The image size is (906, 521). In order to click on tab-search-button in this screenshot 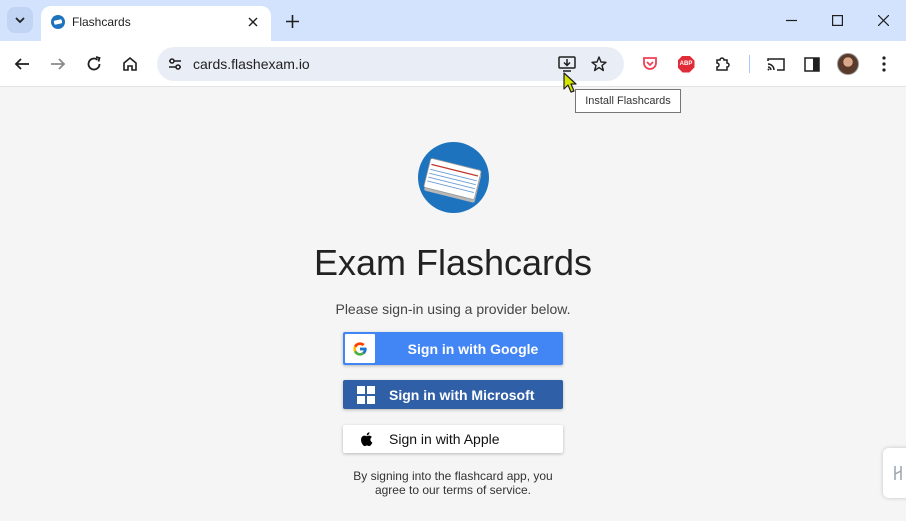, I will do `click(20, 20)`.